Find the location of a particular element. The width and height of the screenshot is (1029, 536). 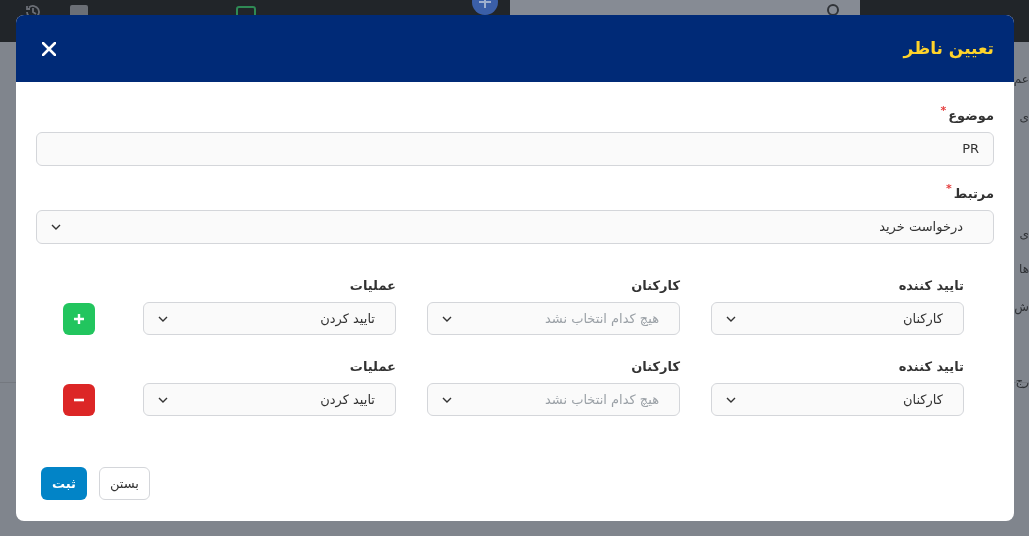

input-field: PR is located at coordinates (515, 149).